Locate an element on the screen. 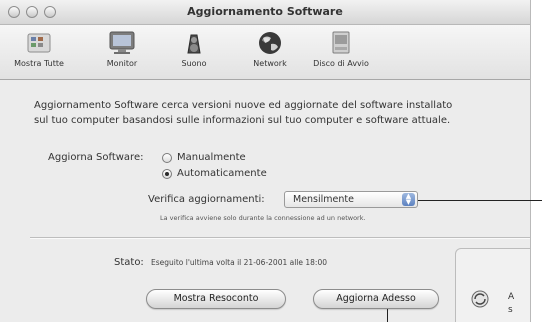  side-text: s is located at coordinates (510, 310).